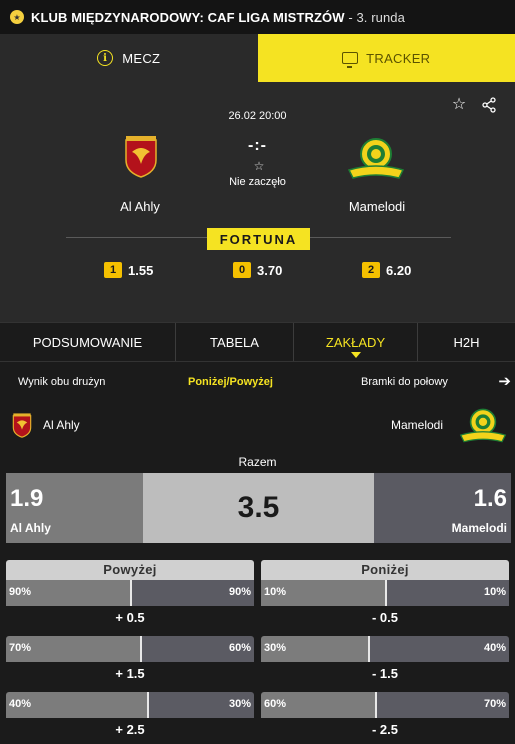  Describe the element at coordinates (442, 508) in the screenshot. I see `total-away-option: 1.6 Mamelodi` at that location.